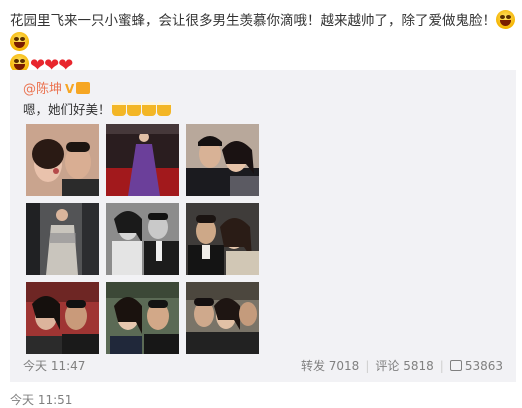 The image size is (522, 408). What do you see at coordinates (344, 366) in the screenshot?
I see `repost-count: 7018` at bounding box center [344, 366].